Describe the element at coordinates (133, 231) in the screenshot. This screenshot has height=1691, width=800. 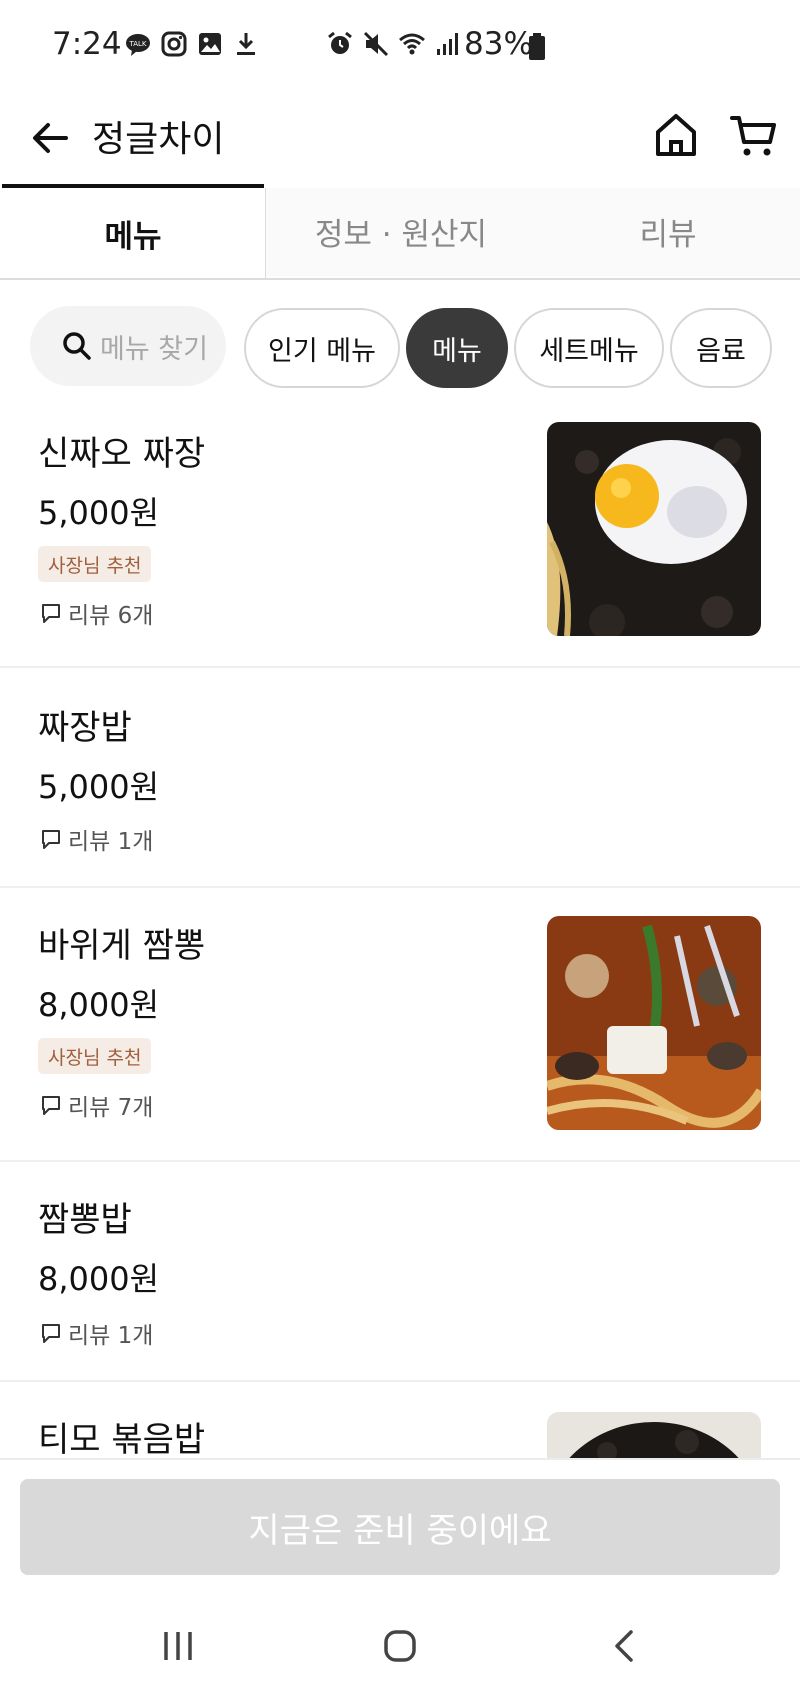
I see `tab-menu: 메뉴` at that location.